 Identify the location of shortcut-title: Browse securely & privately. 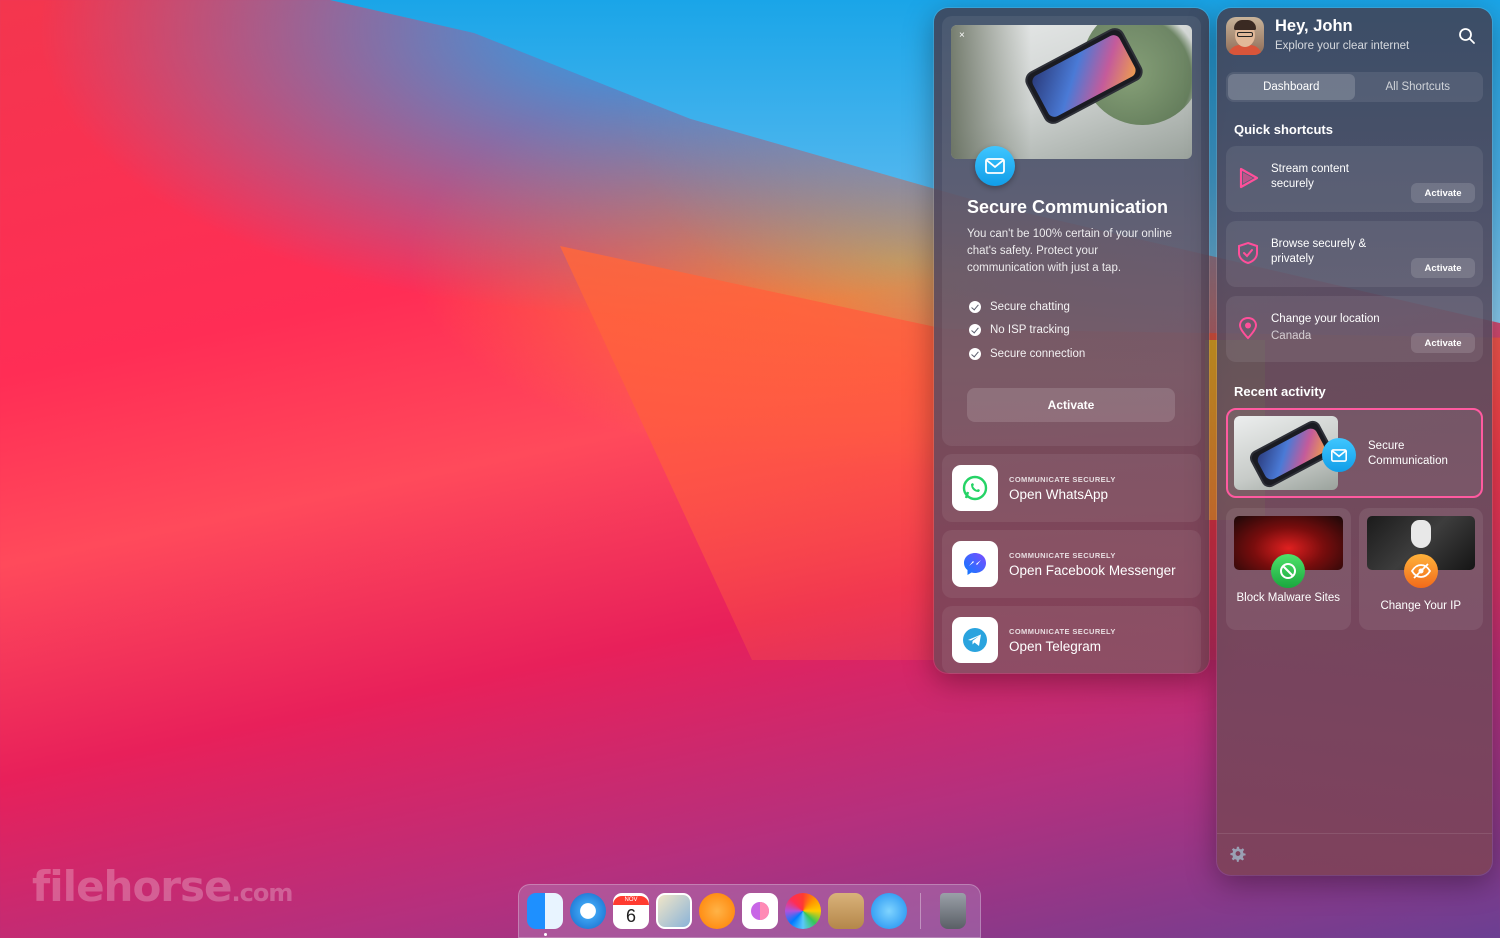
(1319, 251).